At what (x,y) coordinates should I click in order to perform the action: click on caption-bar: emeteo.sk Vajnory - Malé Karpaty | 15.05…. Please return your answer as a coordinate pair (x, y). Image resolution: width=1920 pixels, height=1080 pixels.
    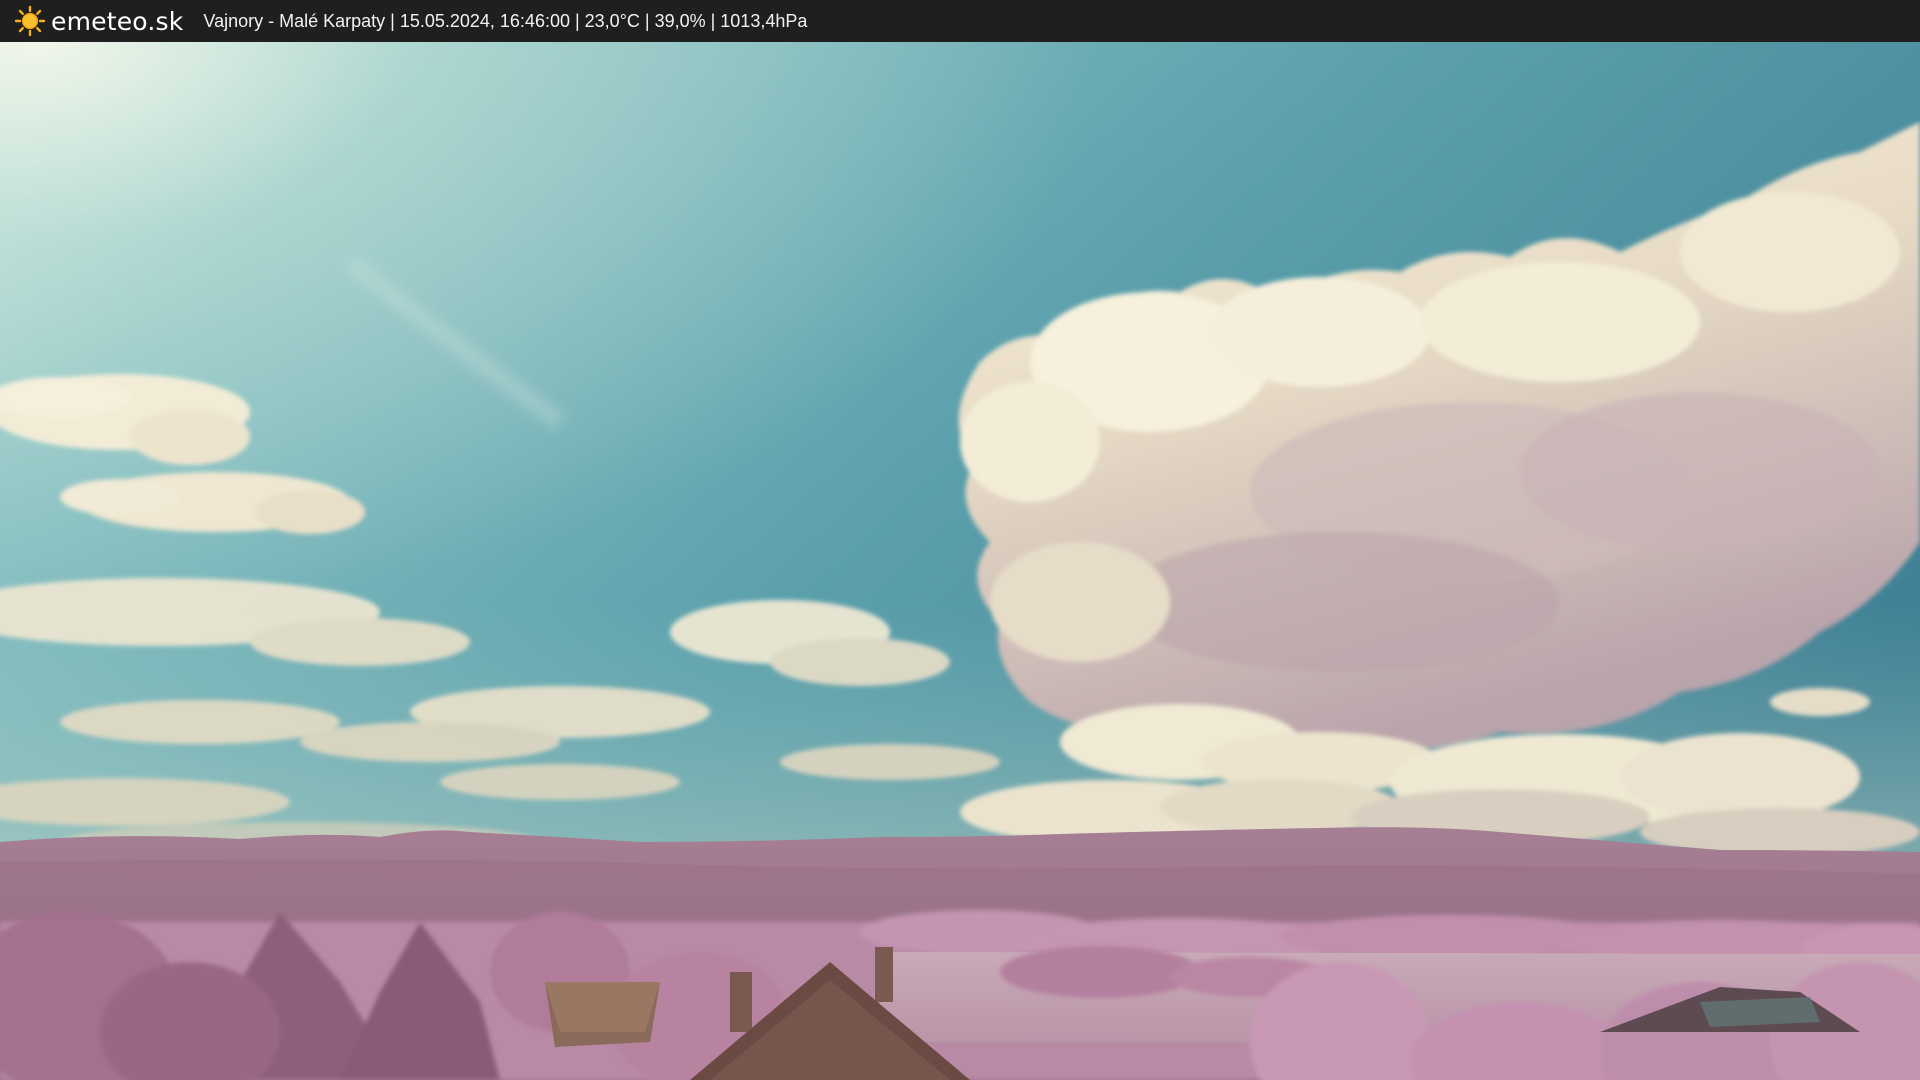
    Looking at the image, I should click on (960, 21).